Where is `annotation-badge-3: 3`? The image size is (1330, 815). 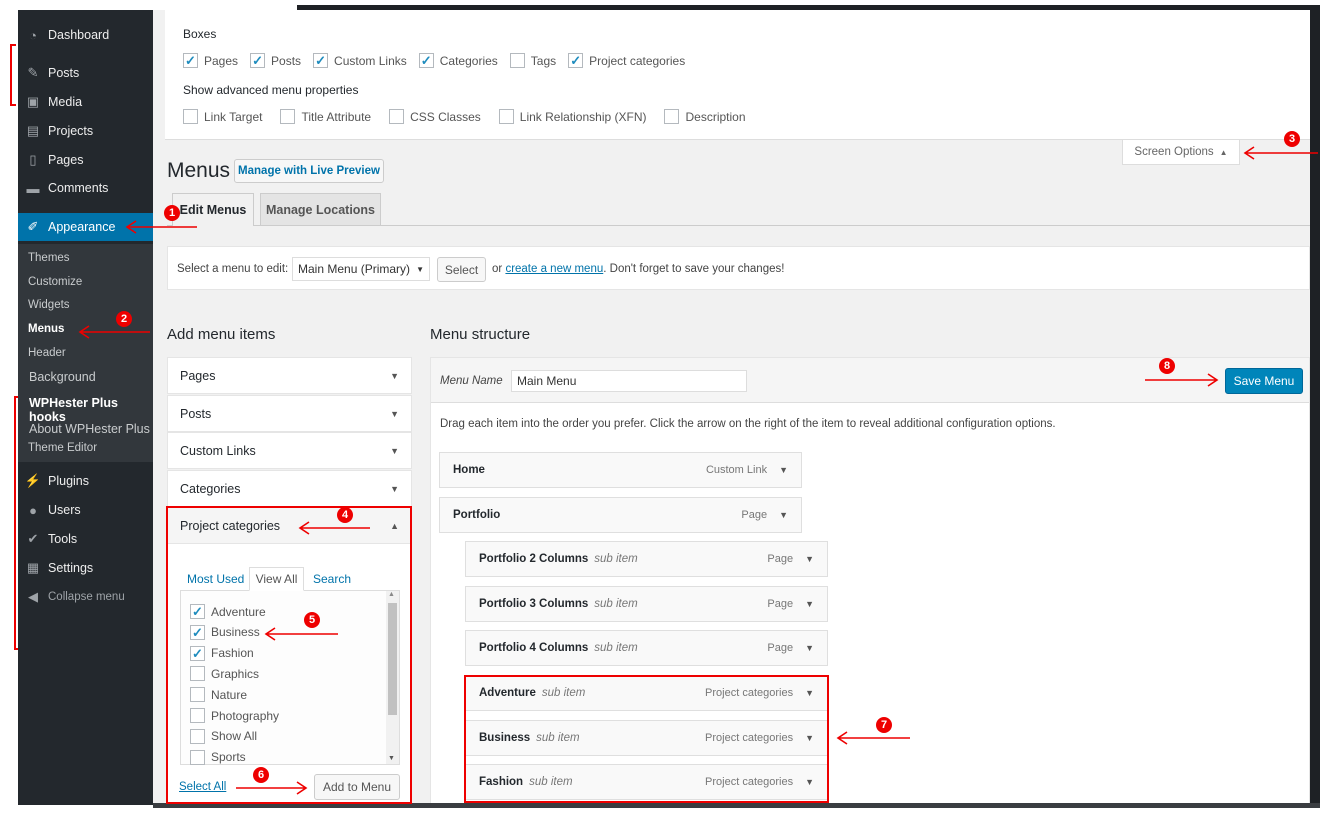 annotation-badge-3: 3 is located at coordinates (1292, 139).